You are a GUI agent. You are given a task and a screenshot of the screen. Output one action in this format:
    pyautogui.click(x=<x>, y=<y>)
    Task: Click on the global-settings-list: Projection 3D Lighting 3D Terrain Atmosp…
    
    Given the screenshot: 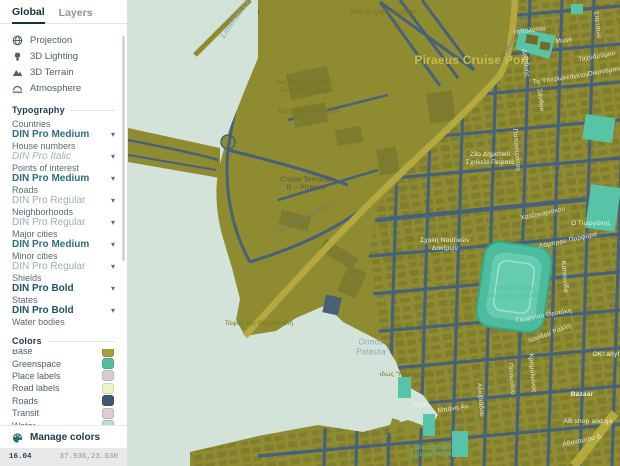 What is the action you would take?
    pyautogui.click(x=63, y=61)
    